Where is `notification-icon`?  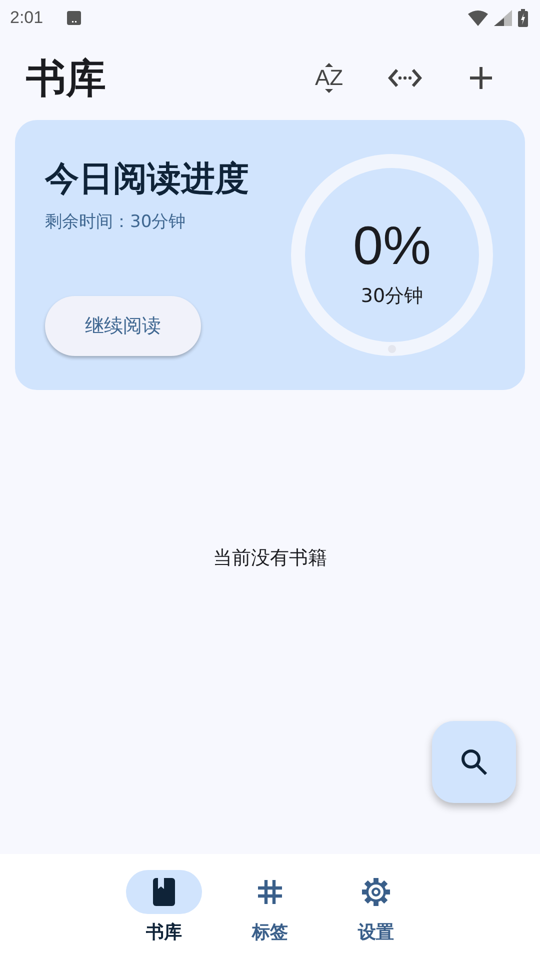
notification-icon is located at coordinates (74, 18).